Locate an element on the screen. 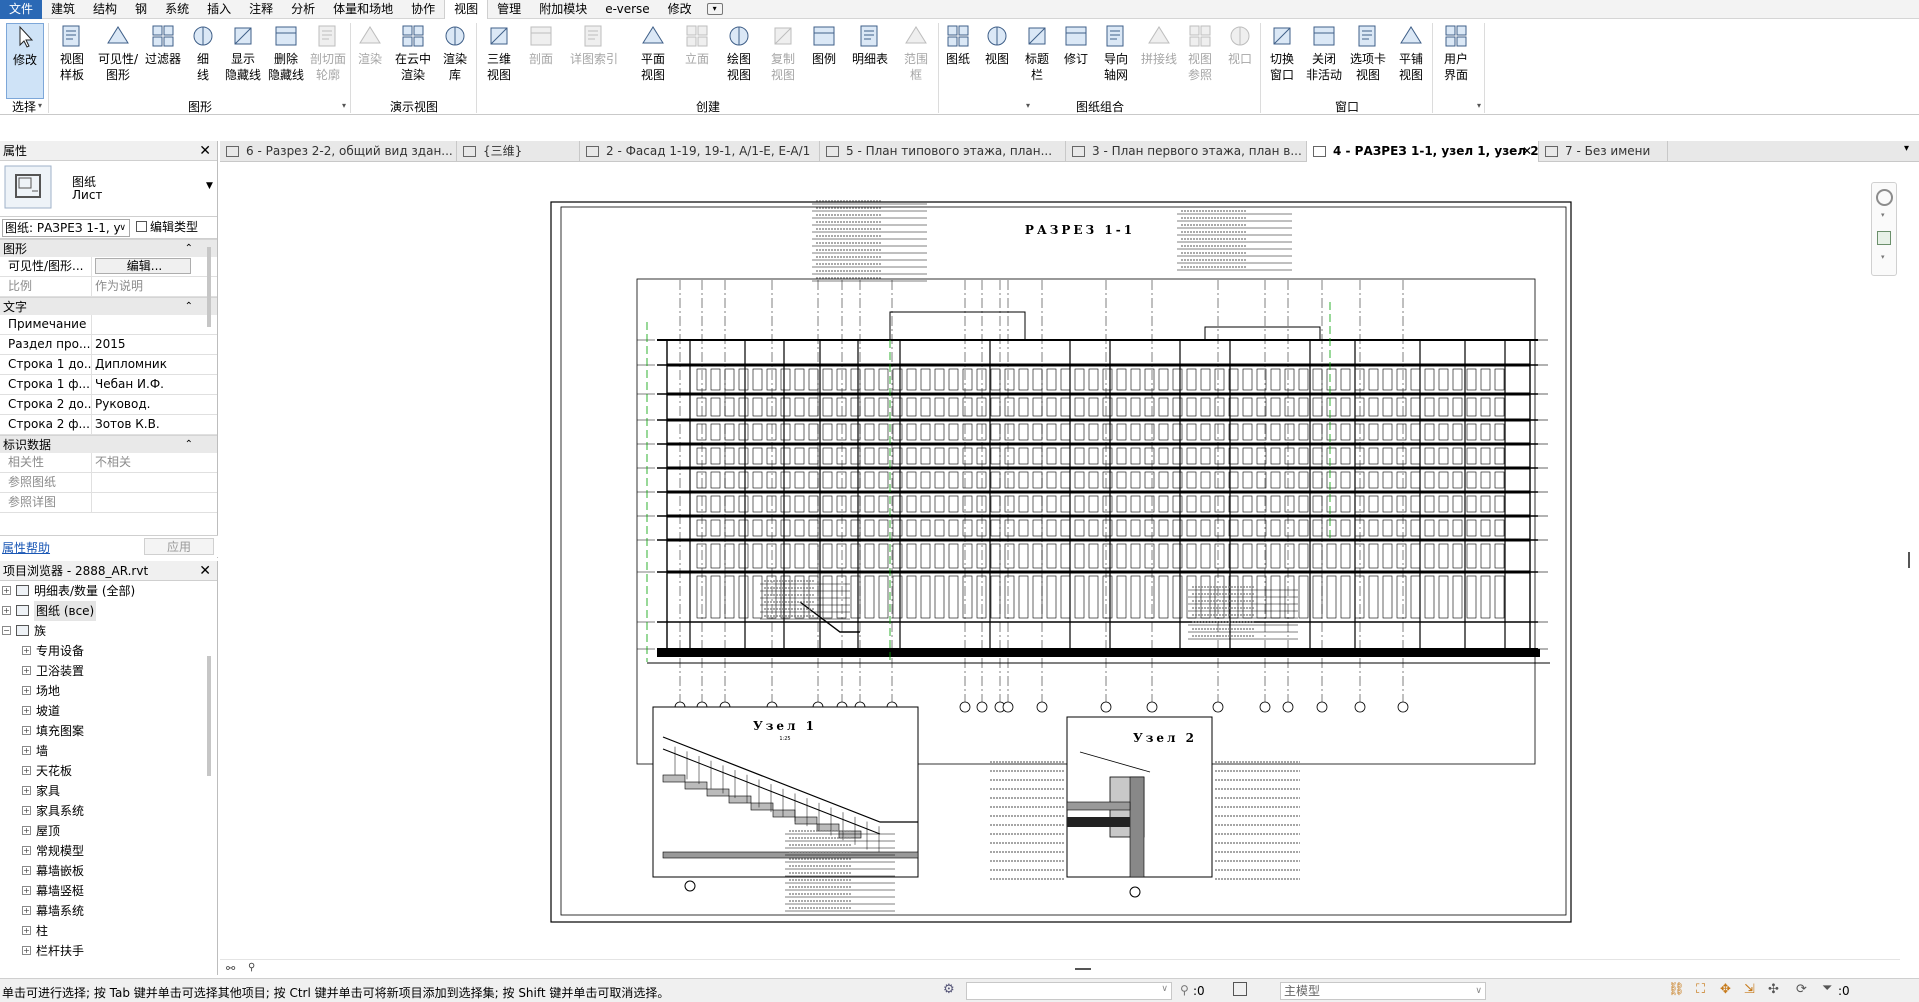 The height and width of the screenshot is (1002, 1919). view-tab-5: 4 - РАЗРЕЗ 1-1, узел 1, узел 2 ✕ is located at coordinates (1423, 151).